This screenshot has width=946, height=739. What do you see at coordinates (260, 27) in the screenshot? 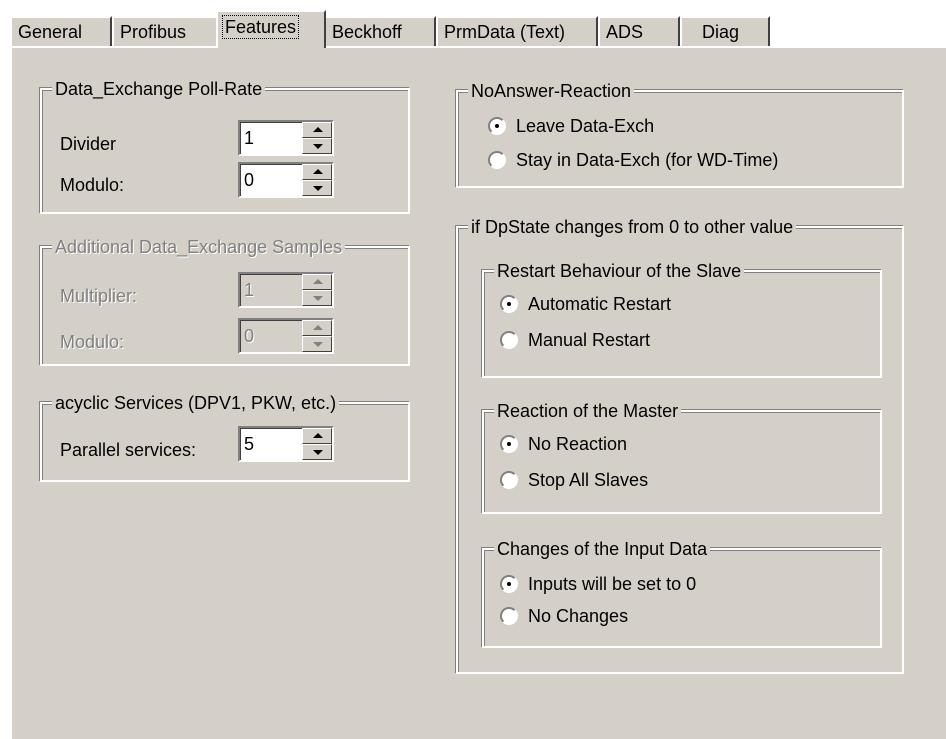
I see `tab-label: Features` at bounding box center [260, 27].